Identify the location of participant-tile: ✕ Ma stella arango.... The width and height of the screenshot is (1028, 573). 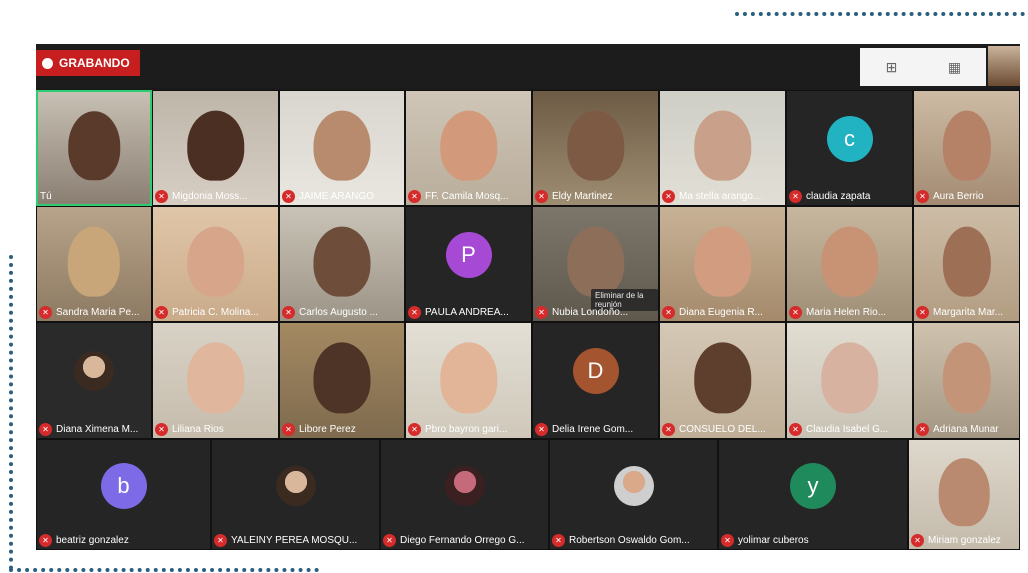
(722, 148).